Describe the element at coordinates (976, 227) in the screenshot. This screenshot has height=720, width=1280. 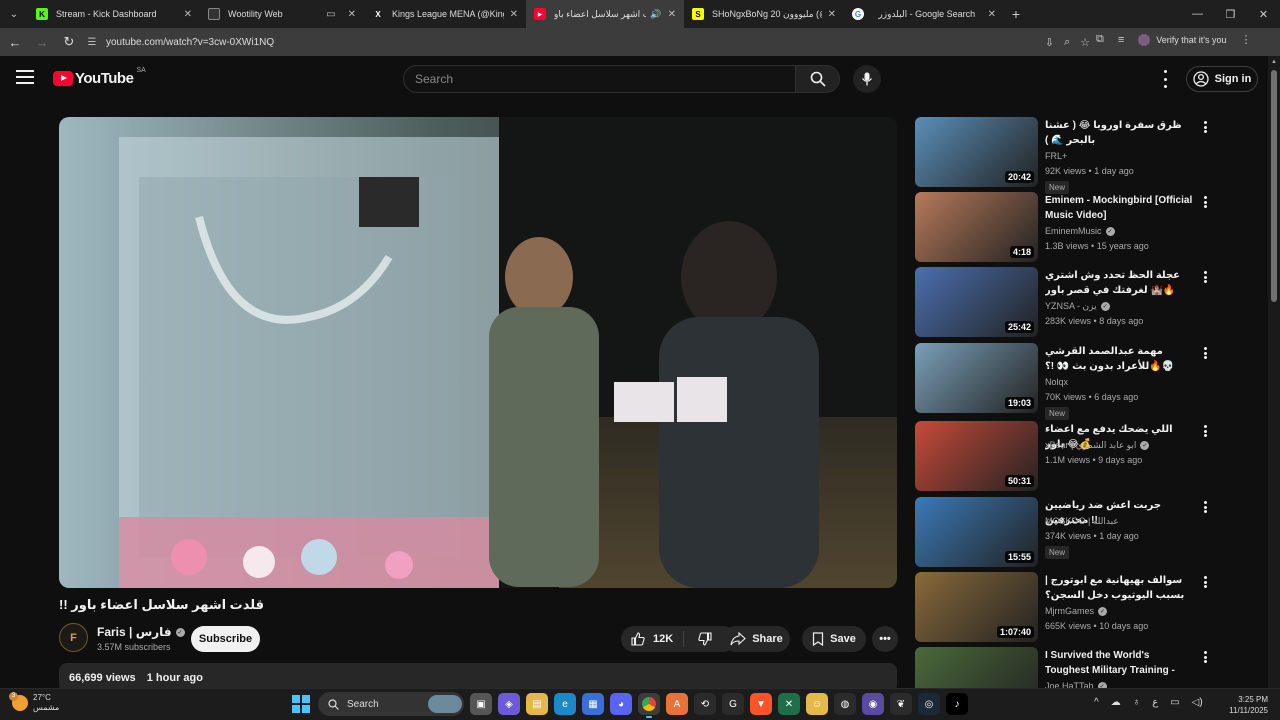
I see `video-thumbnail: 4:18` at that location.